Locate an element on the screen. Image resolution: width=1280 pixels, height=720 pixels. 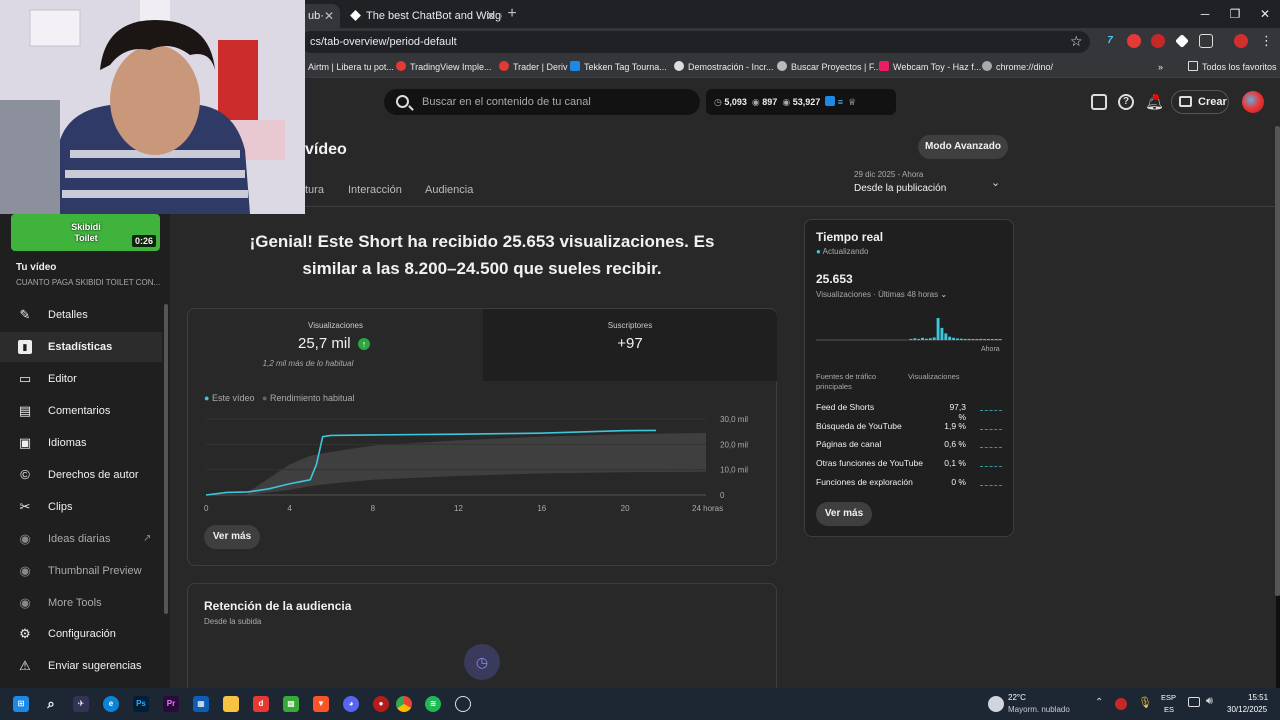
main-scrollbar is located at coordinates (1277, 361).